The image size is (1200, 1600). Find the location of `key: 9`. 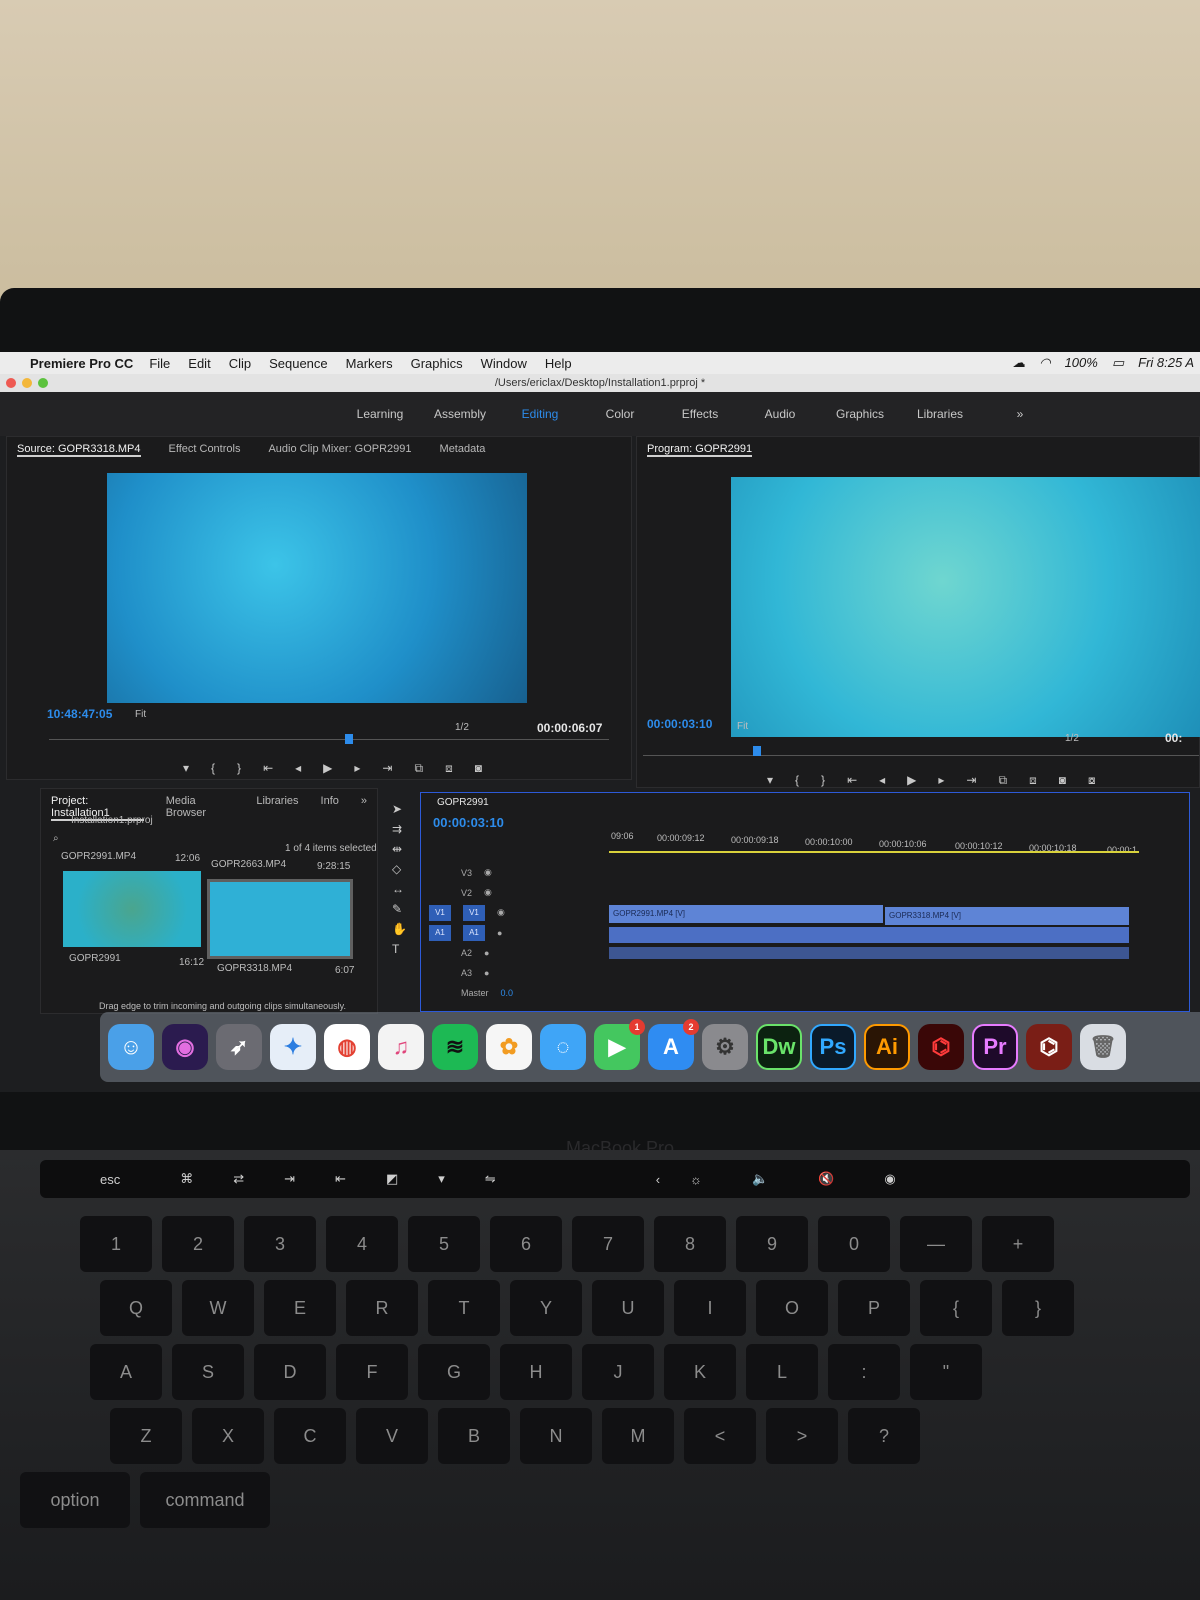

key: 9 is located at coordinates (772, 1244).